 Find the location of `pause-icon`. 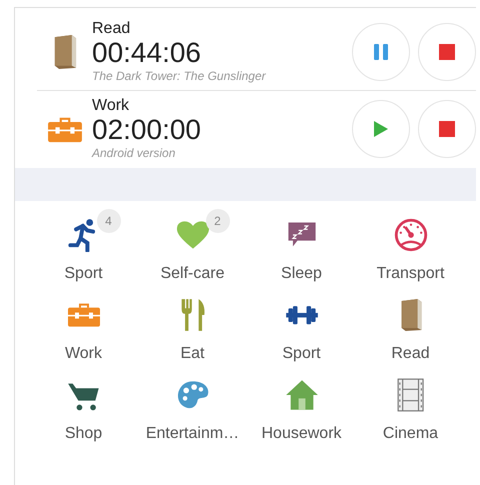

pause-icon is located at coordinates (381, 52).